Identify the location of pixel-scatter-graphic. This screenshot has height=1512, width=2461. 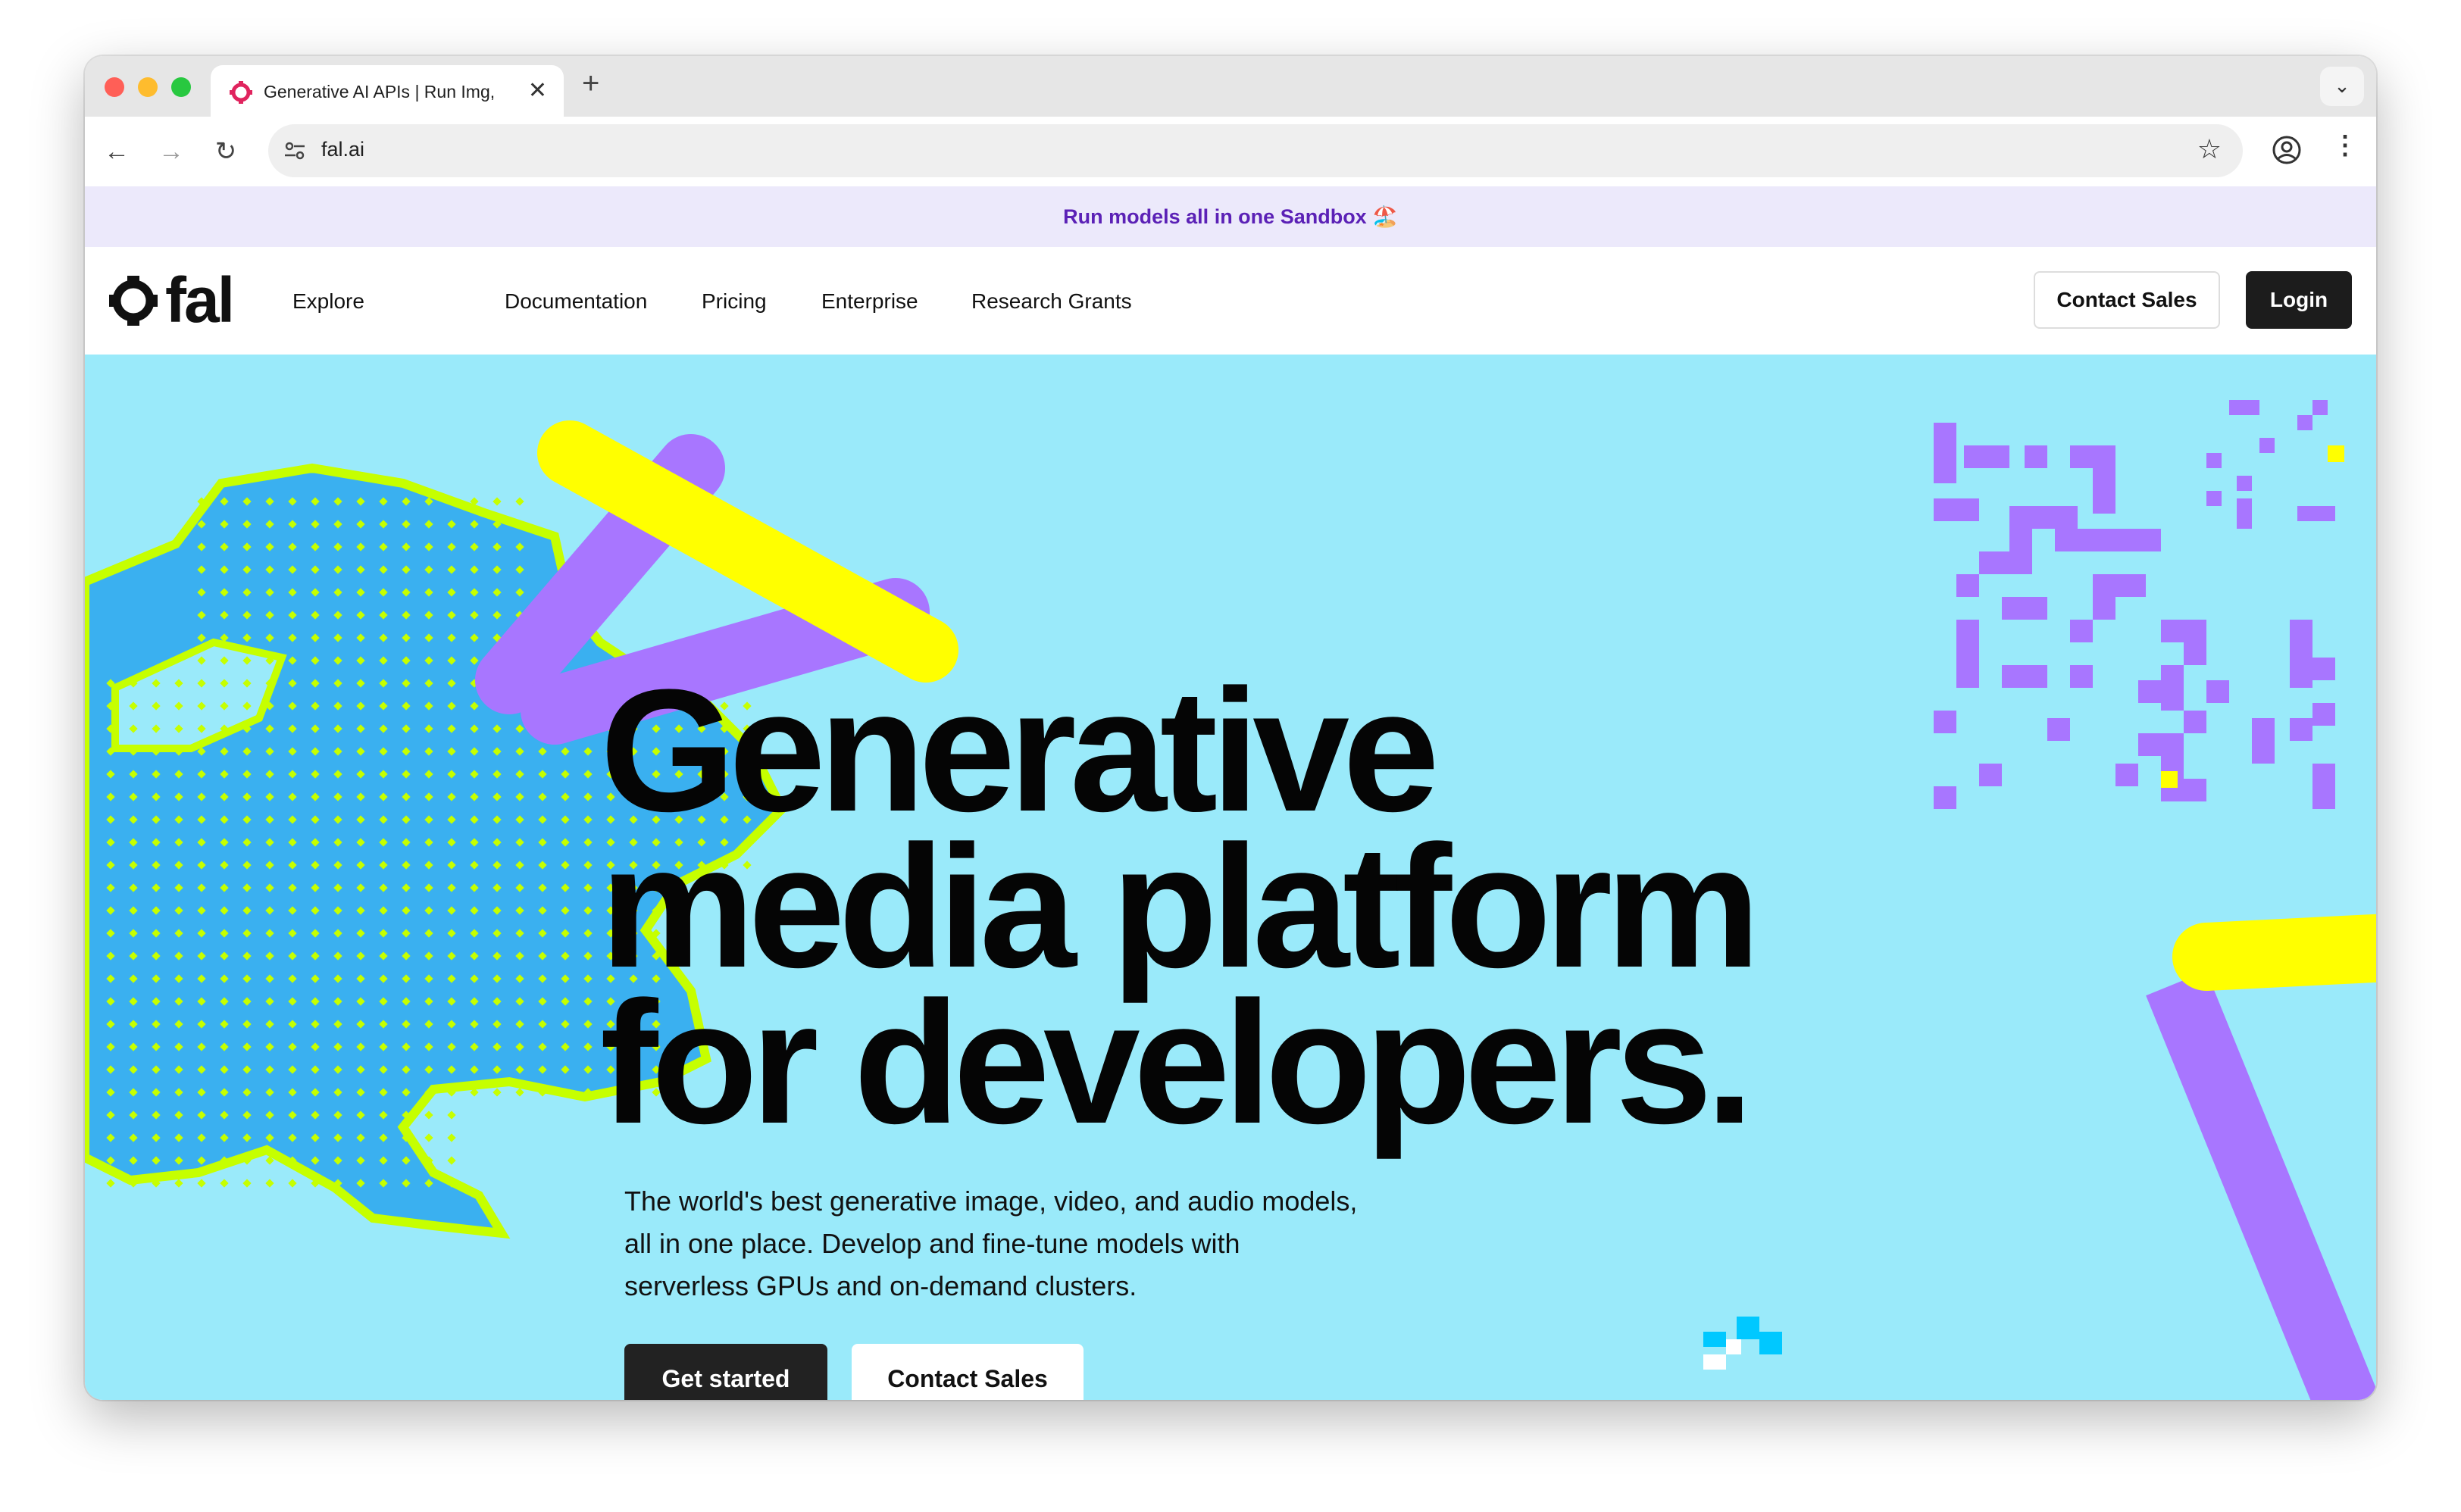
(2139, 604).